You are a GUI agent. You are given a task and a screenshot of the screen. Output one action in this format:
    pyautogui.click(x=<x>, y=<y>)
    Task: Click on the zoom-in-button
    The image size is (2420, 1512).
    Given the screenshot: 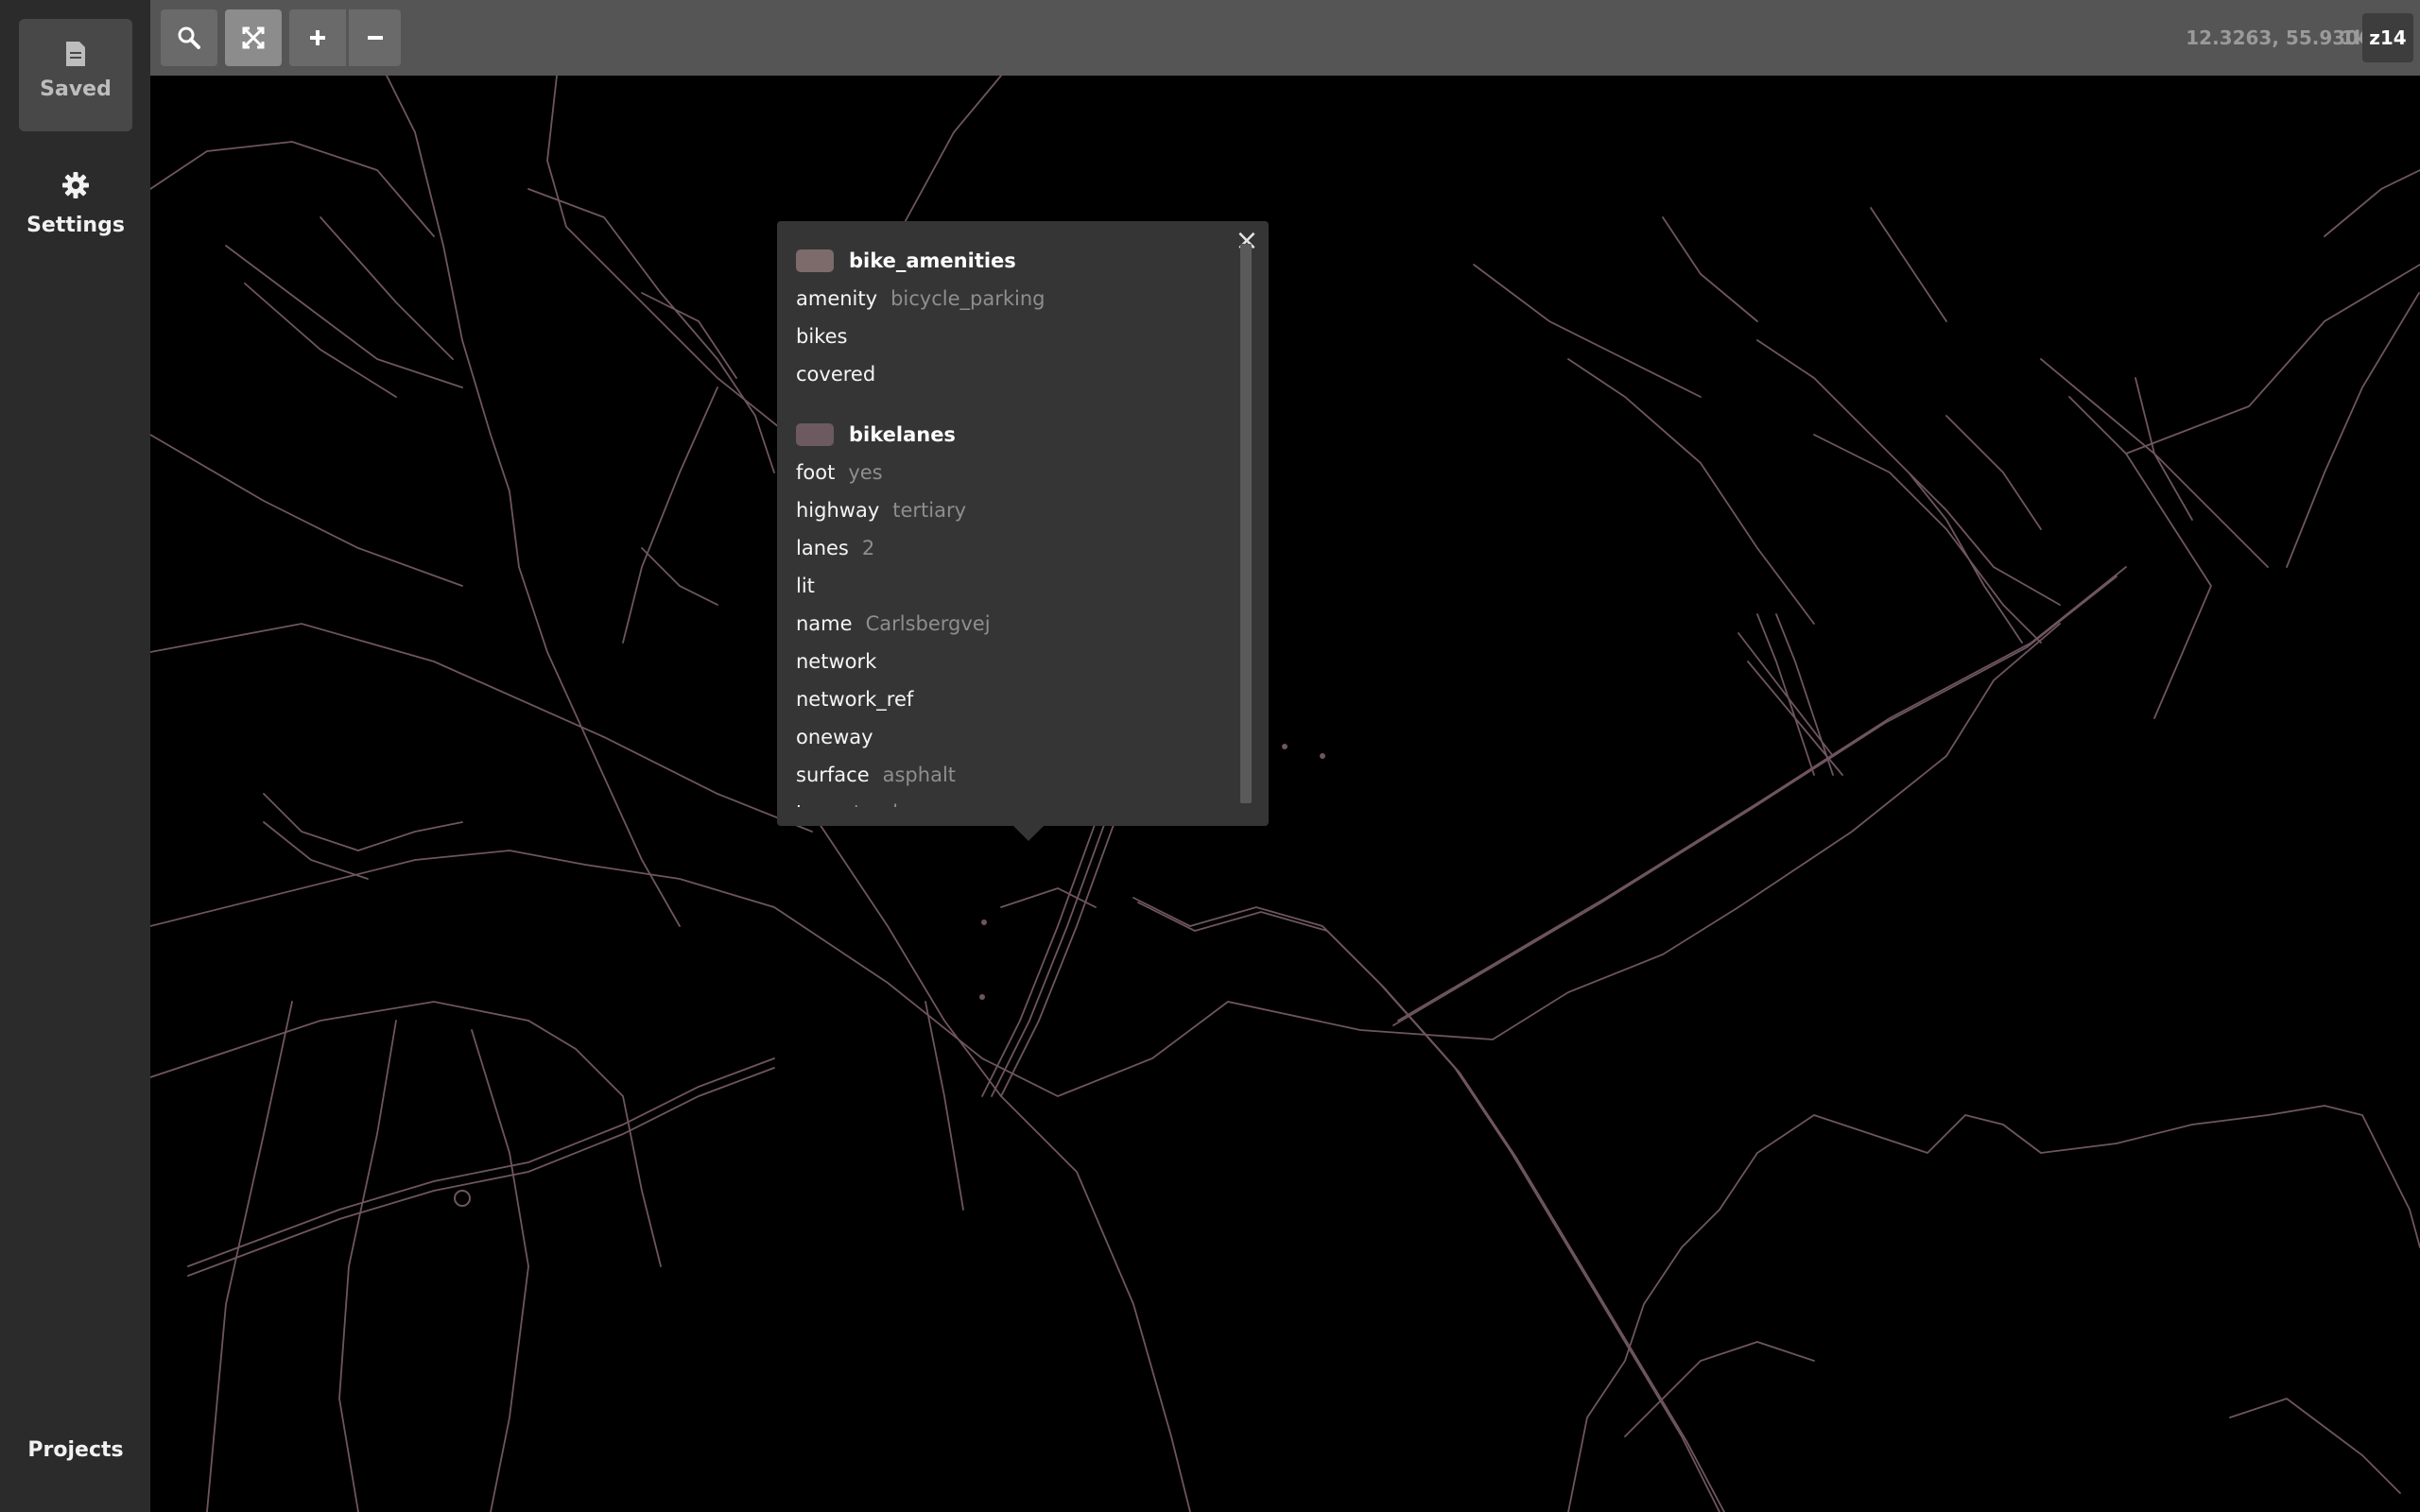 What is the action you would take?
    pyautogui.click(x=318, y=37)
    